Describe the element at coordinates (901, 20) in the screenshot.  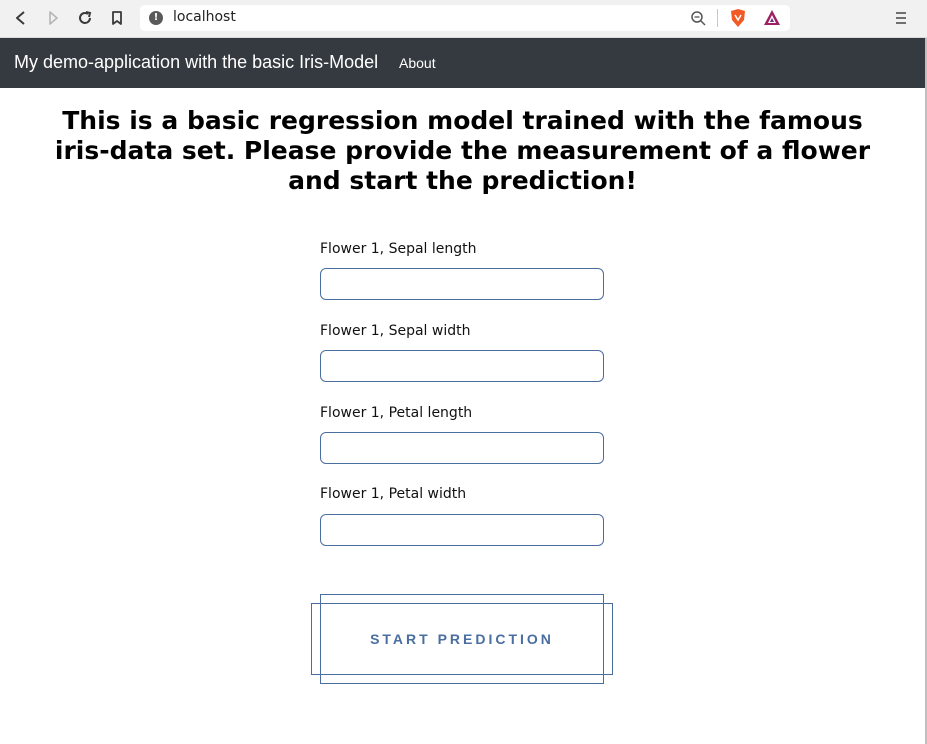
I see `menu-icon` at that location.